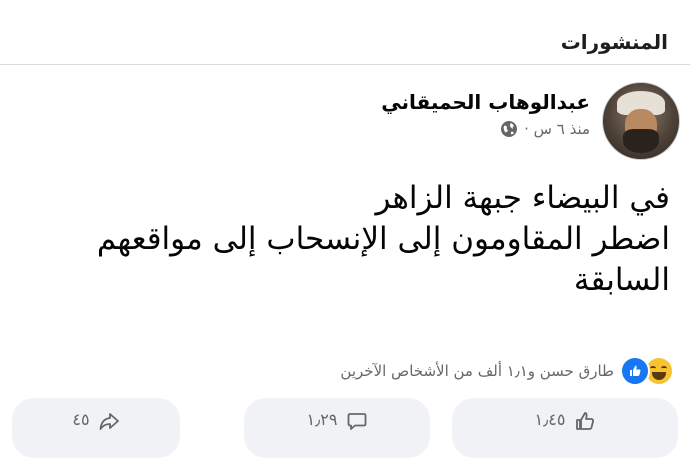 Image resolution: width=690 pixels, height=458 pixels. What do you see at coordinates (621, 280) in the screenshot?
I see `post-line: السابقة` at bounding box center [621, 280].